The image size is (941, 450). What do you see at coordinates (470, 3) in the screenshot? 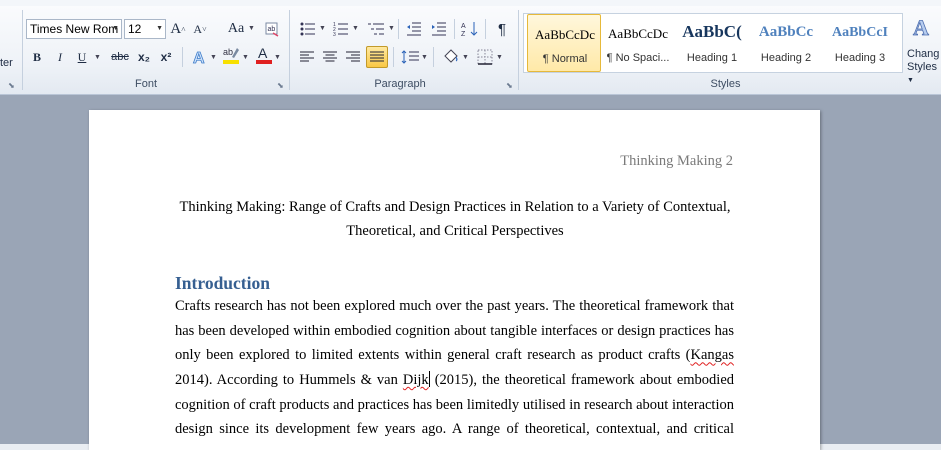
I see `ribbon-top-strip` at bounding box center [470, 3].